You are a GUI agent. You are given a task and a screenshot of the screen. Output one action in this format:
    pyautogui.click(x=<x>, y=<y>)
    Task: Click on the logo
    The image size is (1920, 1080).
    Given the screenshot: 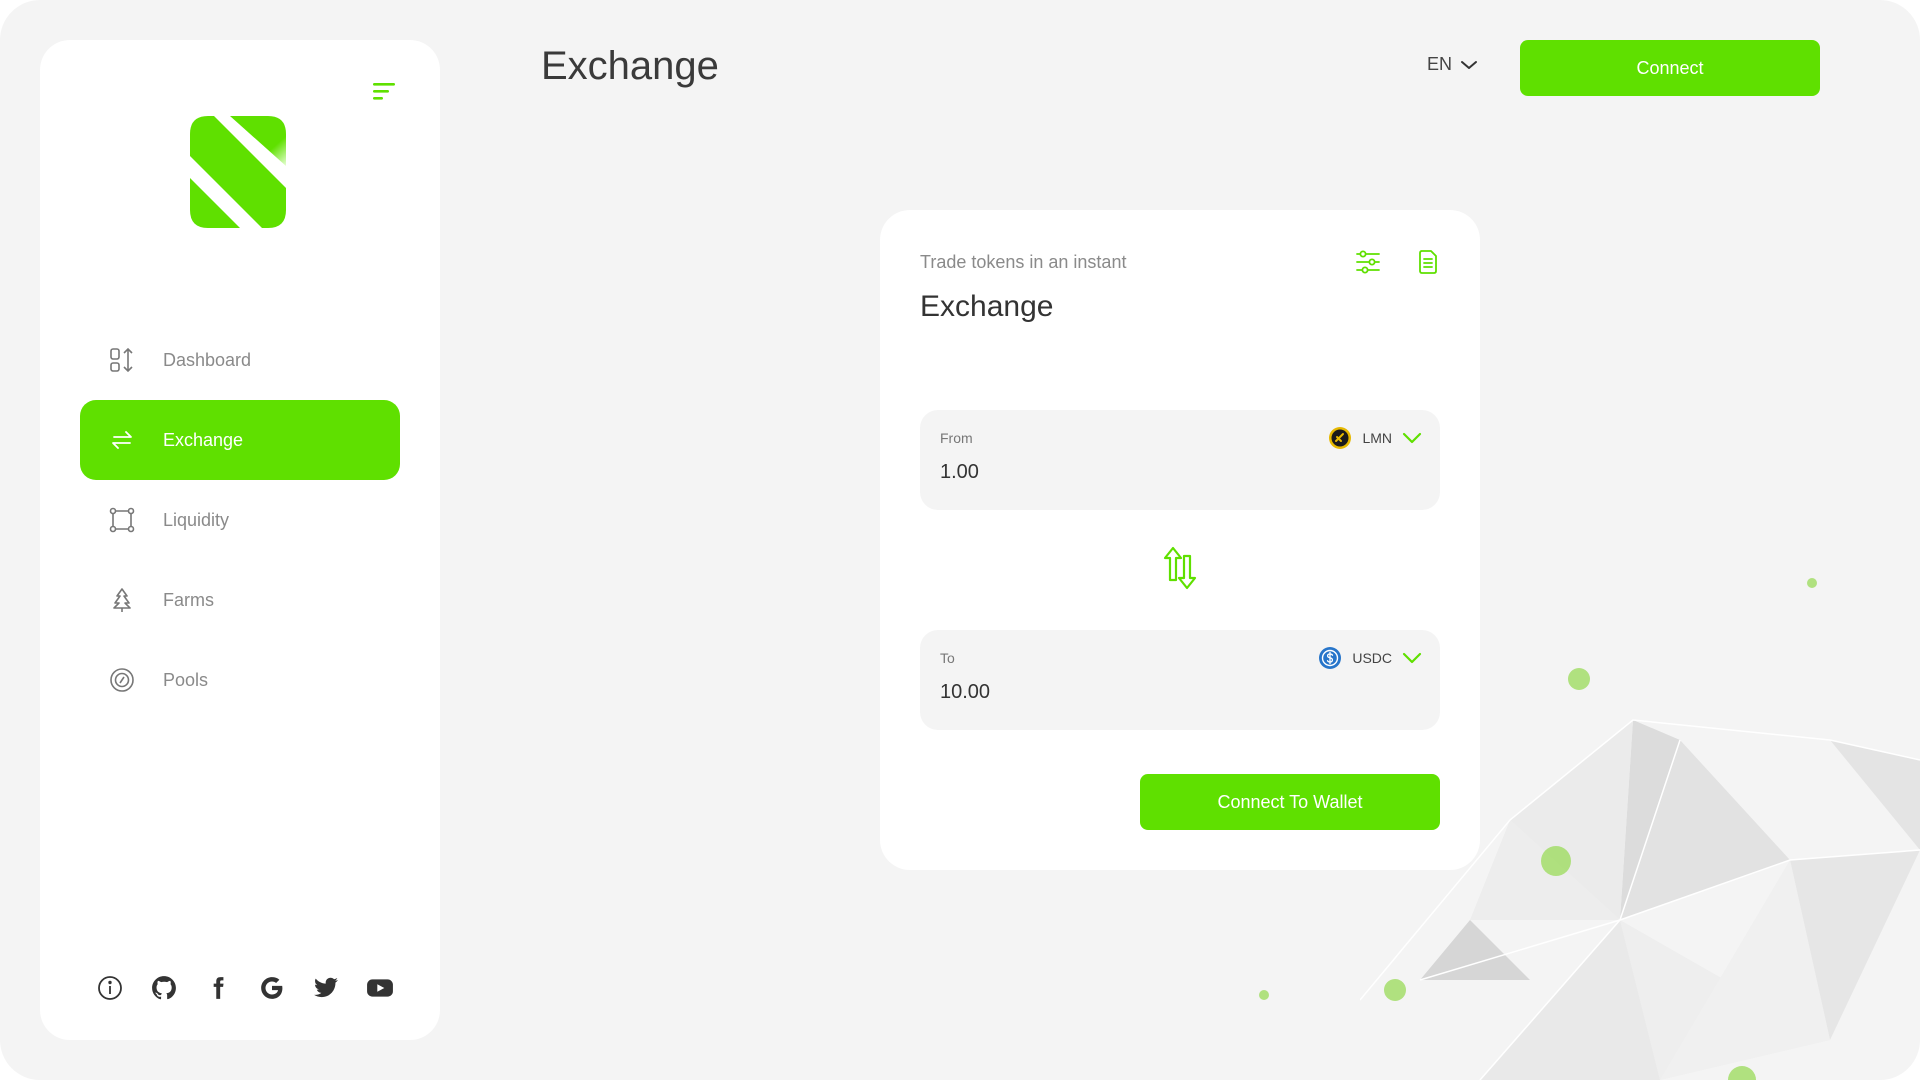 What is the action you would take?
    pyautogui.click(x=238, y=172)
    